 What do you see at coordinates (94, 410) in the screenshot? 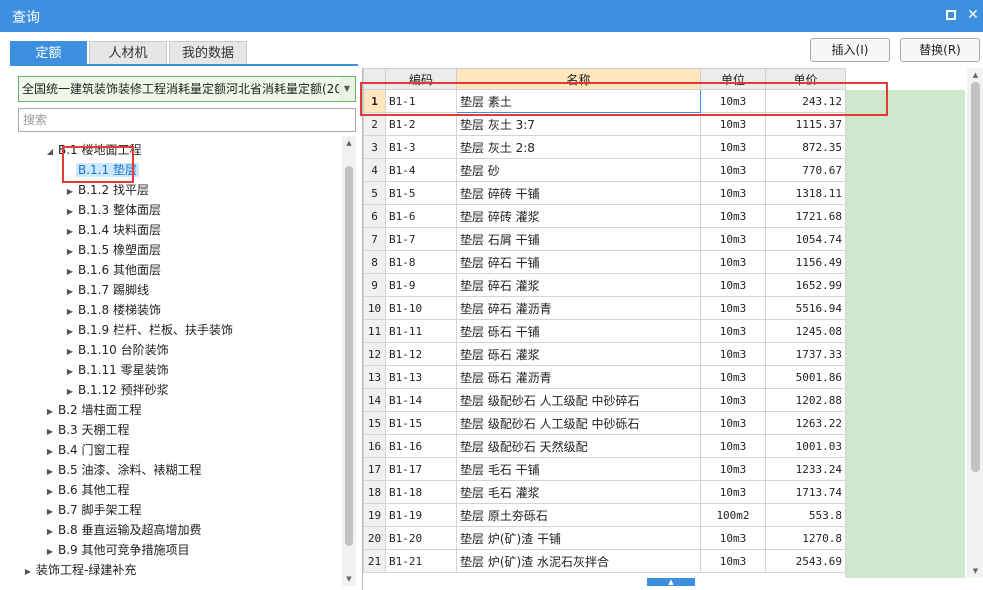
I see `tree-node: ▶ B.2 墙柱面工程` at bounding box center [94, 410].